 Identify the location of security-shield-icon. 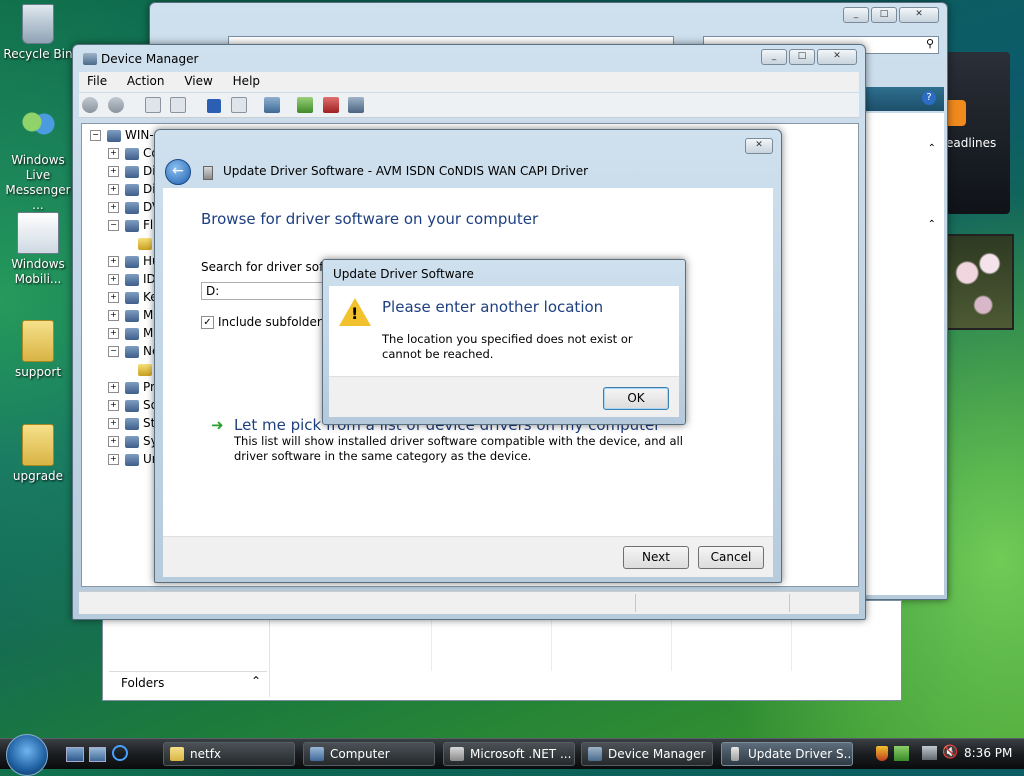
(882, 753).